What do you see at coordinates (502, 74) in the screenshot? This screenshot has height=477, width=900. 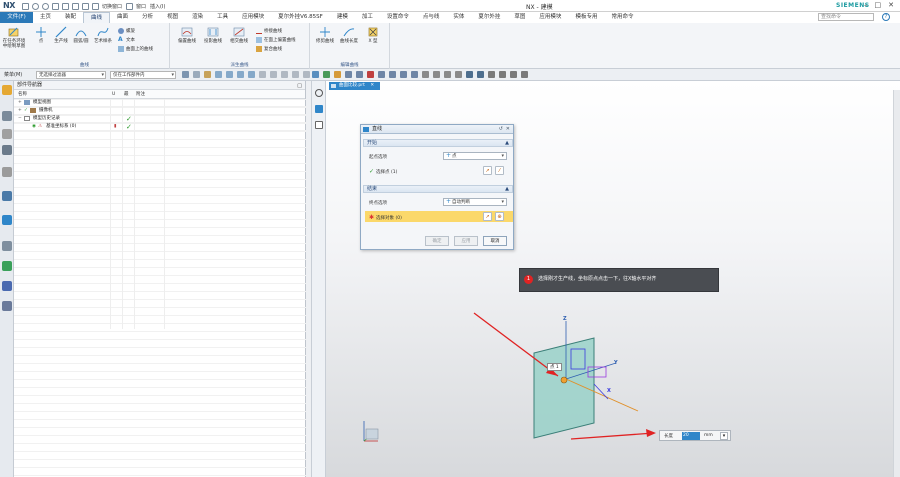 I see `show-hide-icon` at bounding box center [502, 74].